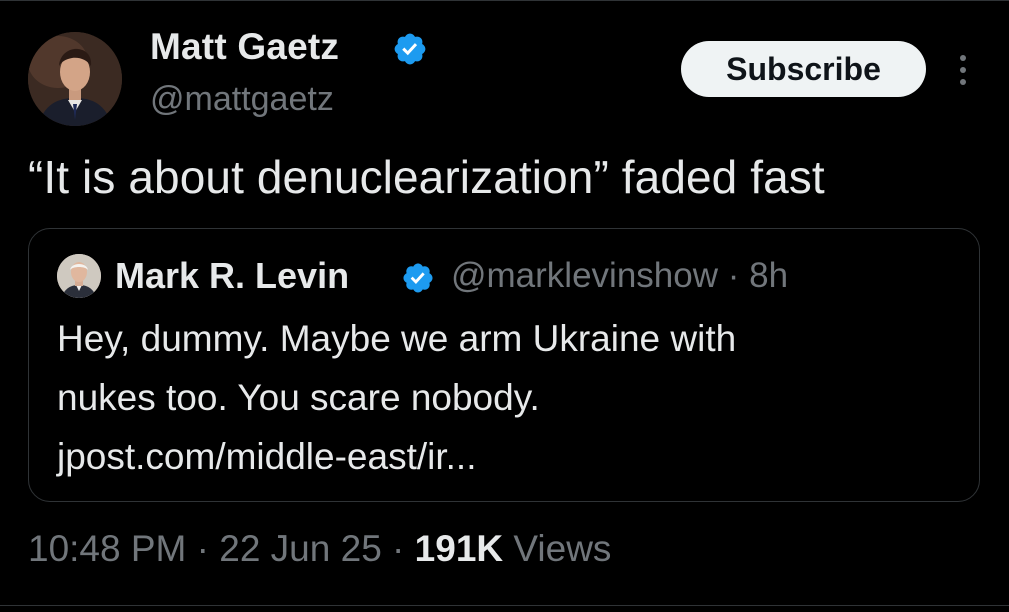 The height and width of the screenshot is (612, 1009). What do you see at coordinates (232, 276) in the screenshot?
I see `quoted-author-display-name: Mark R. Levin` at bounding box center [232, 276].